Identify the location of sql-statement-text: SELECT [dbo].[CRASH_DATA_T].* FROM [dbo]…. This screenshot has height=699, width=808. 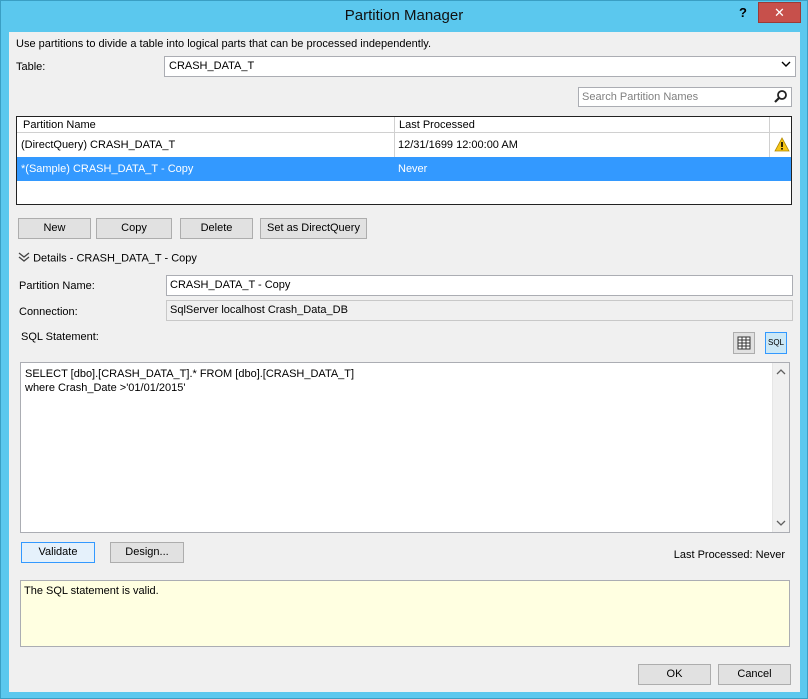
(190, 381).